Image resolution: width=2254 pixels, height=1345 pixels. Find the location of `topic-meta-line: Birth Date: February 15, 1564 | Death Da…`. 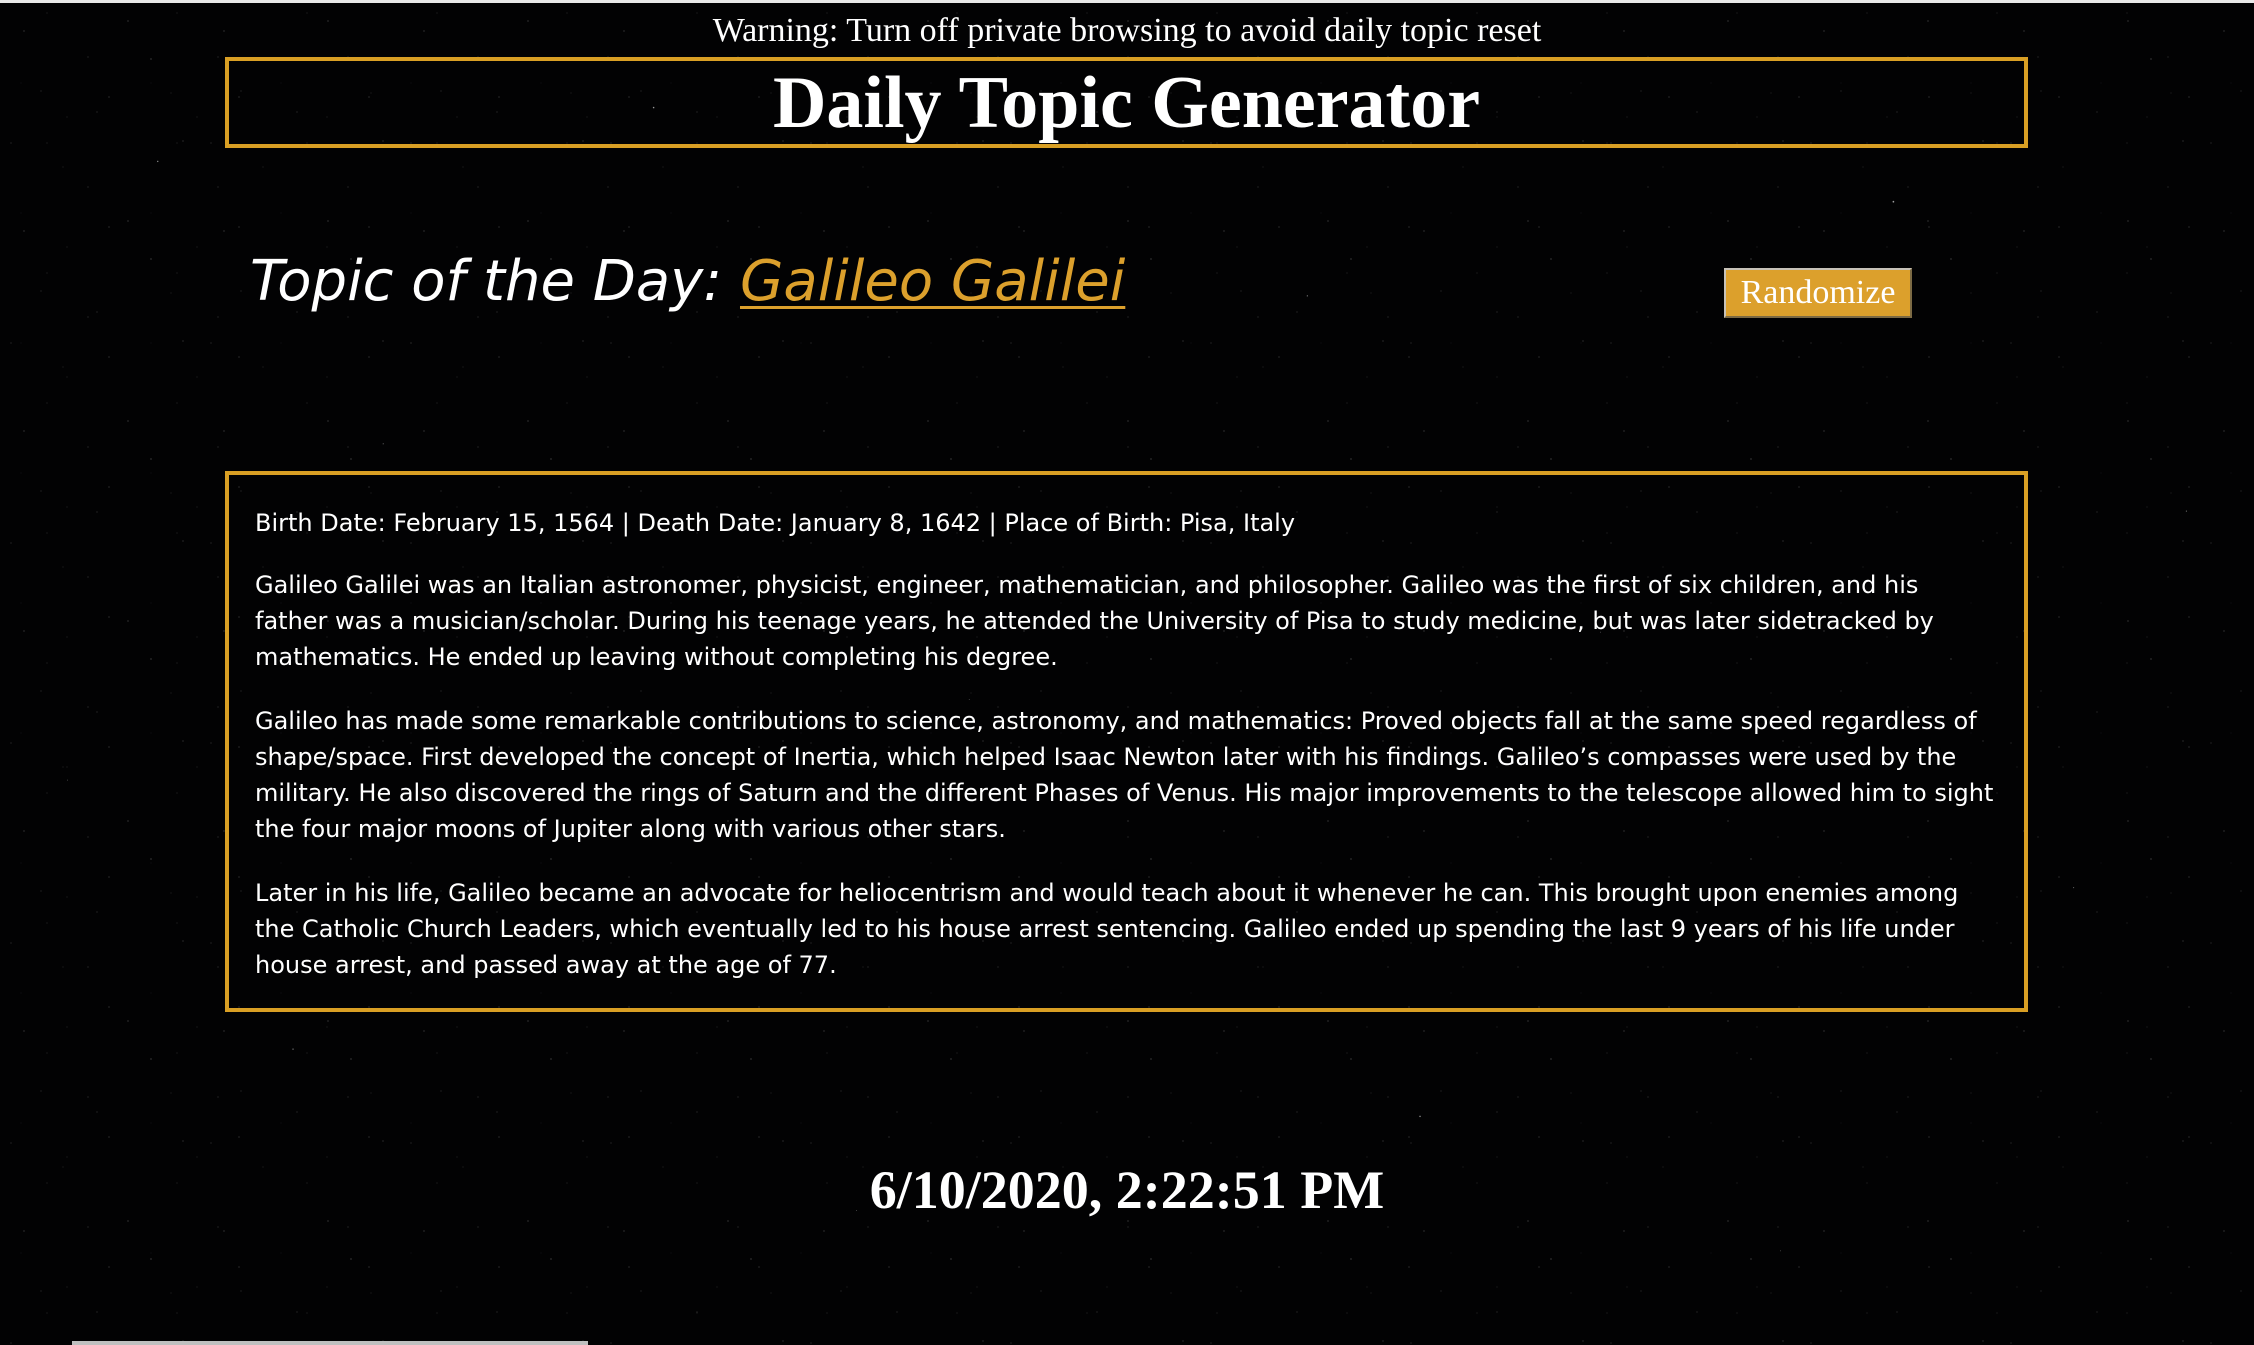

topic-meta-line: Birth Date: February 15, 1564 | Death Da… is located at coordinates (775, 523).